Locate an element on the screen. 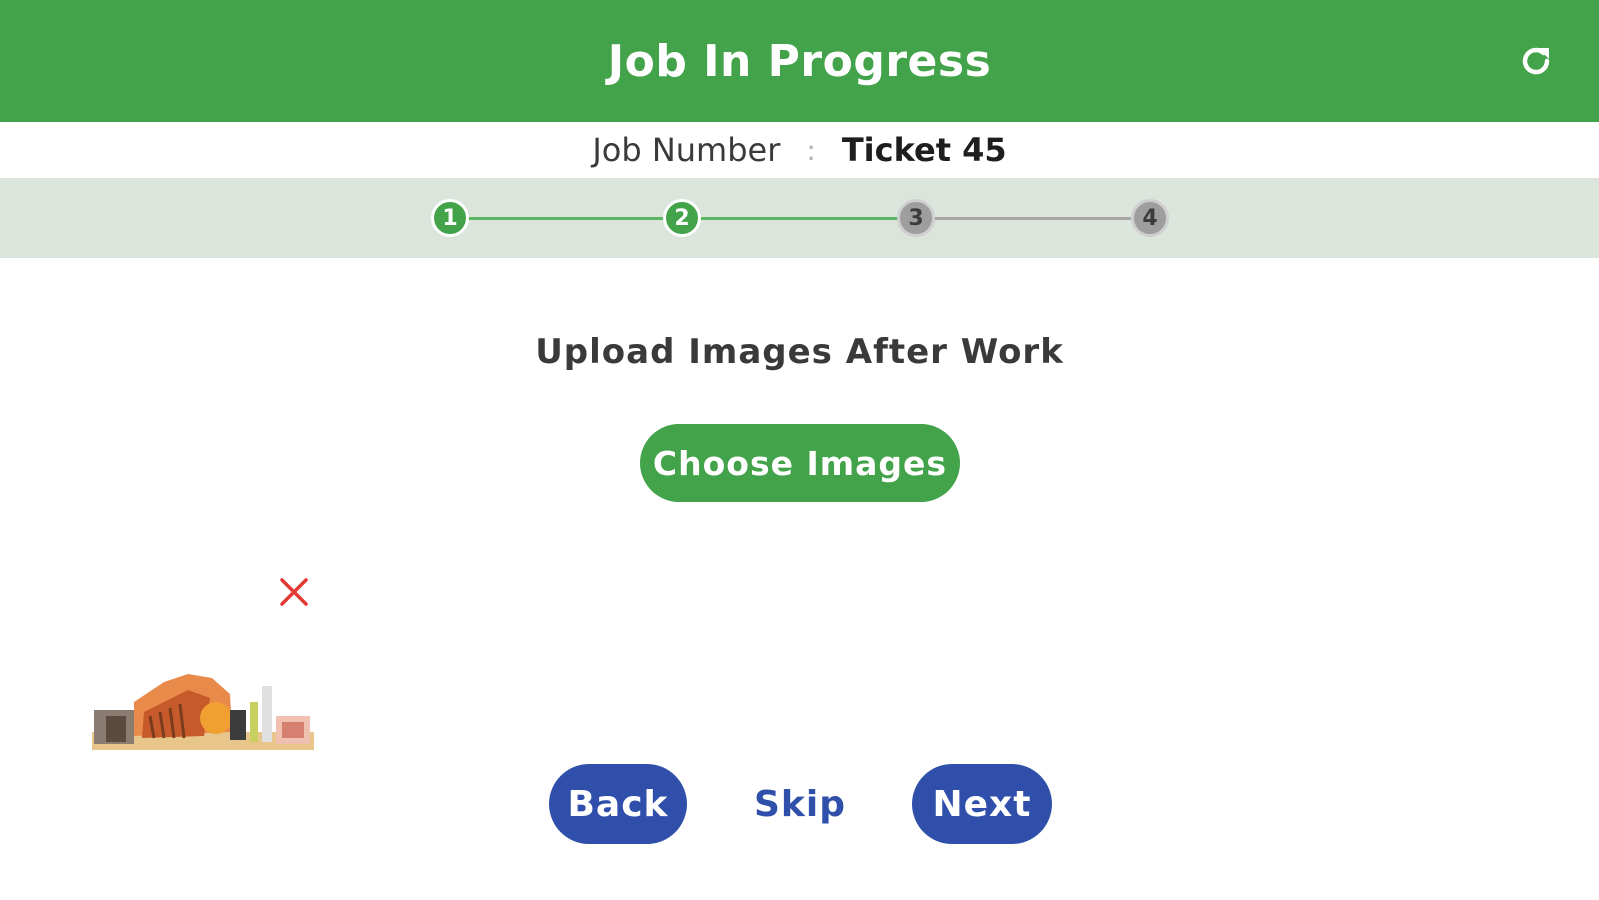 This screenshot has height=900, width=1599. step-2: 2 is located at coordinates (682, 218).